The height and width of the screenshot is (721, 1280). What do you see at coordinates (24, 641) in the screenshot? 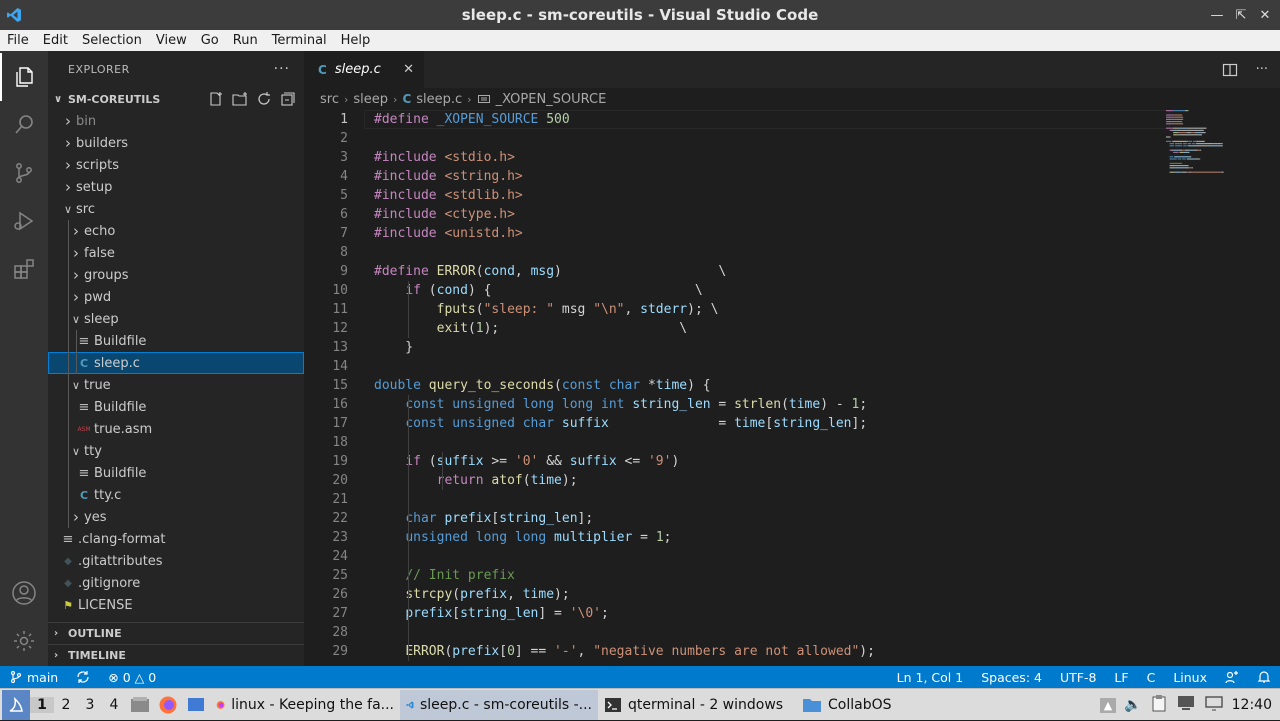
I see `settings-gear-icon` at bounding box center [24, 641].